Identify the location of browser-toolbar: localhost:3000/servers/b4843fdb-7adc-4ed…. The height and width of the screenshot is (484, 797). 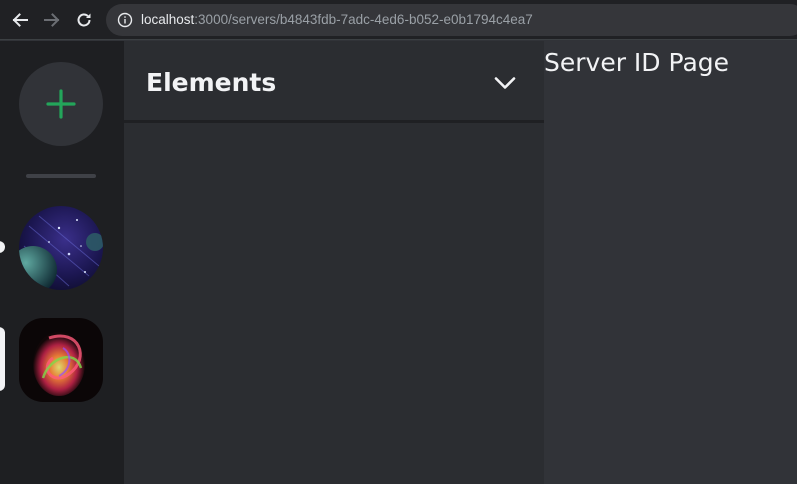
(398, 20).